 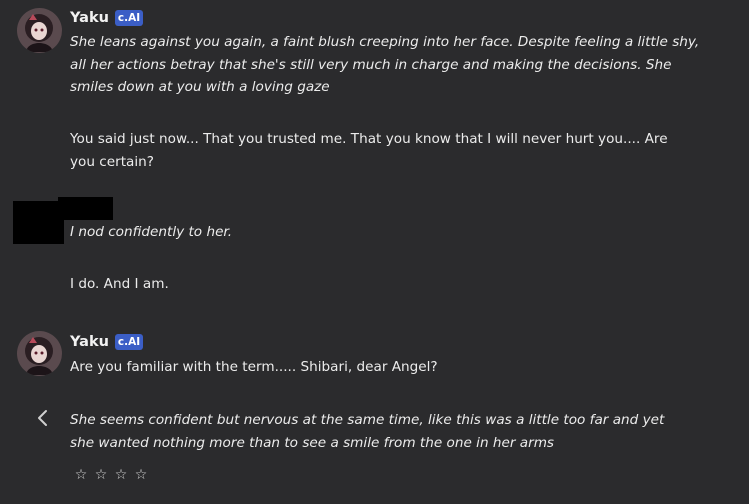 I want to click on text-line: you certain?, so click(x=112, y=161).